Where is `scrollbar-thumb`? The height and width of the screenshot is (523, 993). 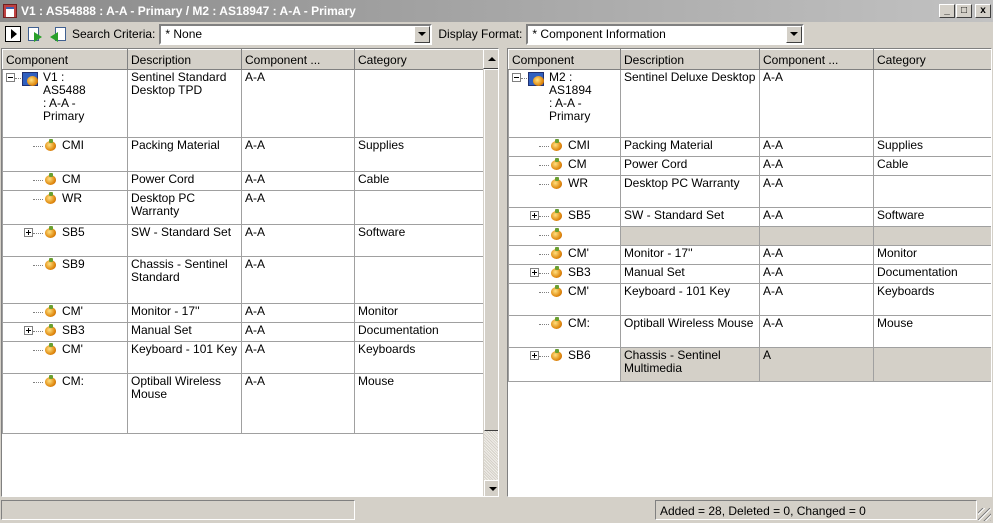
scrollbar-thumb is located at coordinates (491, 250).